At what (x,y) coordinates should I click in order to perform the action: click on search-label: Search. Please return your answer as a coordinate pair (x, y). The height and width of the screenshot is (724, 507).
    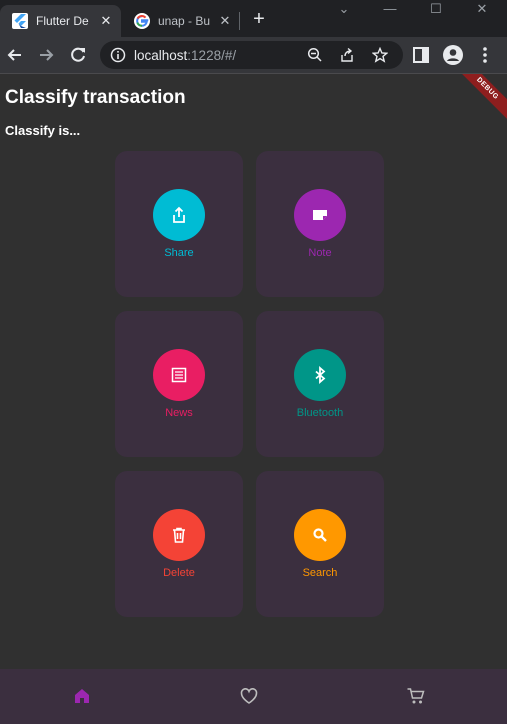
    Looking at the image, I should click on (320, 573).